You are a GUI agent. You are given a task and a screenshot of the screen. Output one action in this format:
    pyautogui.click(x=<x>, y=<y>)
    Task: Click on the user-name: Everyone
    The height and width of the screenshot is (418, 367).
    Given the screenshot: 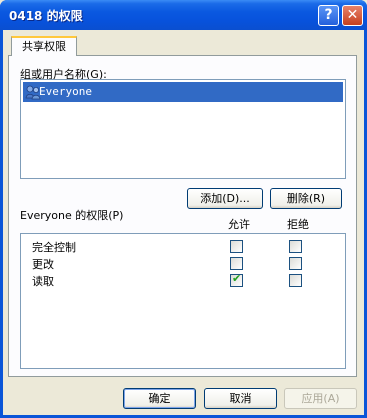 What is the action you would take?
    pyautogui.click(x=65, y=91)
    